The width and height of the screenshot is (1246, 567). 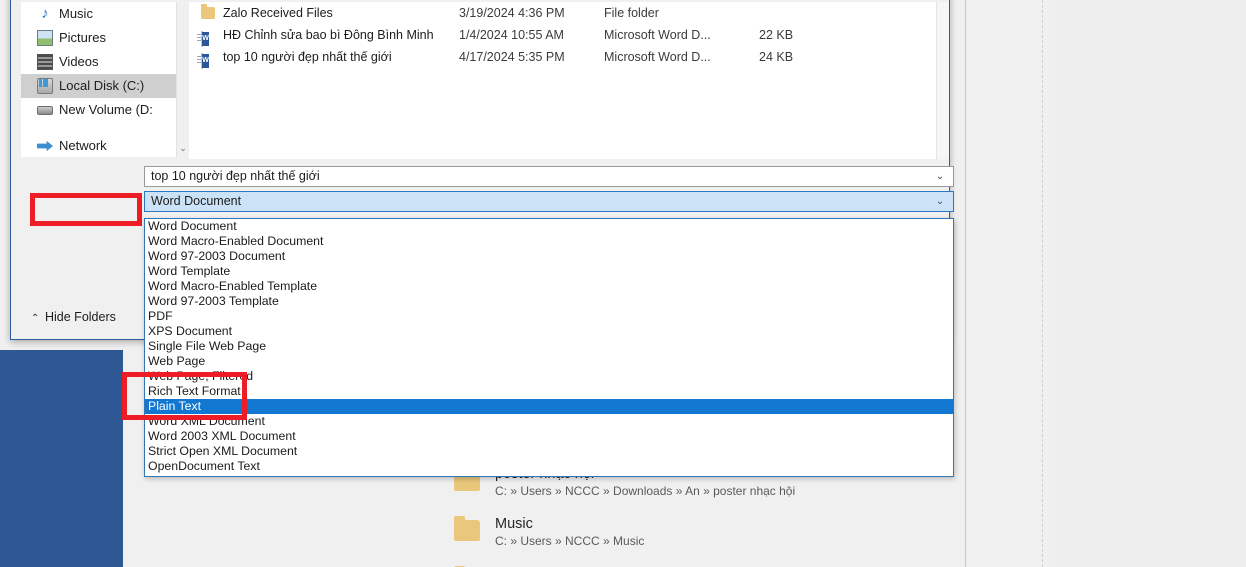 I want to click on menu-item-pdf: PDF, so click(x=549, y=316).